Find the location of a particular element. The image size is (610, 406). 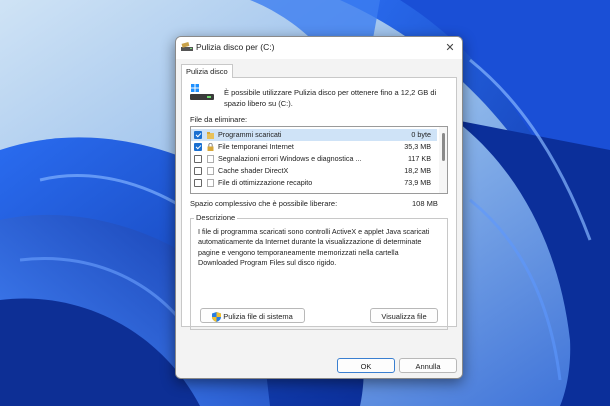

file-size: 73,9 MB is located at coordinates (417, 182).